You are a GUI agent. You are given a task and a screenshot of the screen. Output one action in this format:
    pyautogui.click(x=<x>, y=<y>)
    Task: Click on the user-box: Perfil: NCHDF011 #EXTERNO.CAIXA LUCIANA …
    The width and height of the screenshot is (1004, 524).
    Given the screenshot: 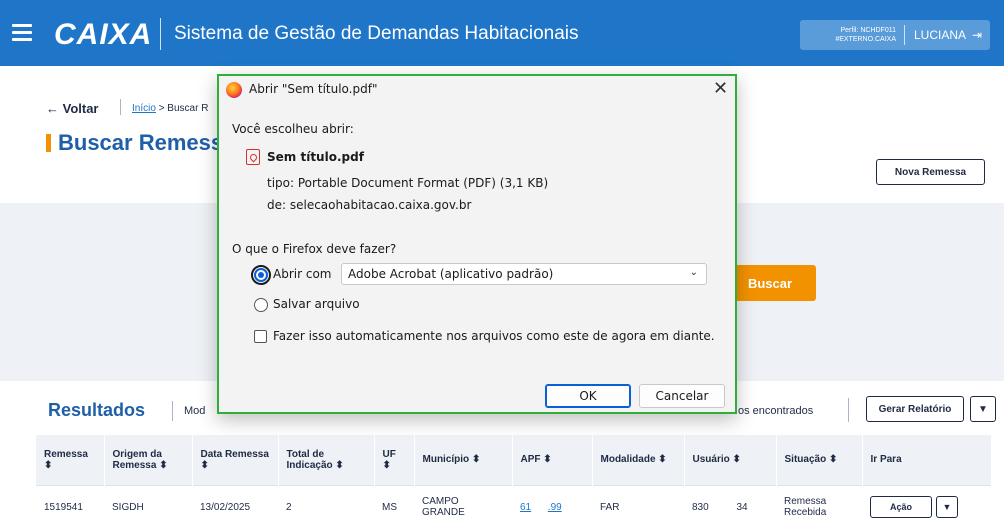 What is the action you would take?
    pyautogui.click(x=895, y=35)
    